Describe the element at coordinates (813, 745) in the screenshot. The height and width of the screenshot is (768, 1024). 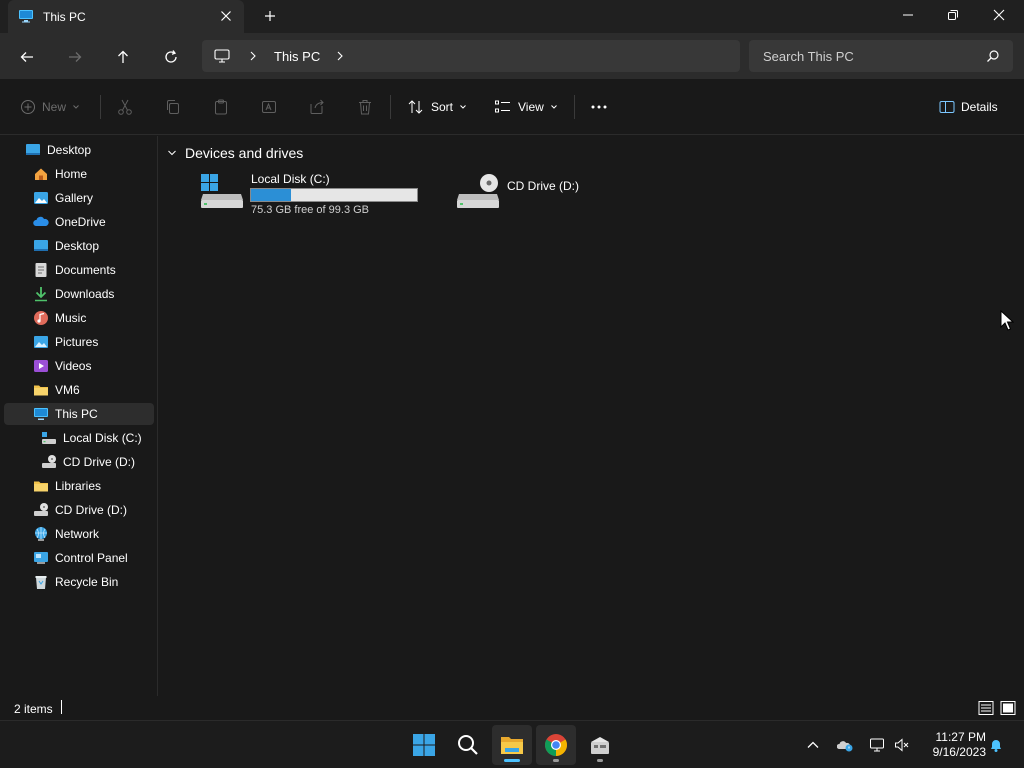
I see `chevron-up-icon` at that location.